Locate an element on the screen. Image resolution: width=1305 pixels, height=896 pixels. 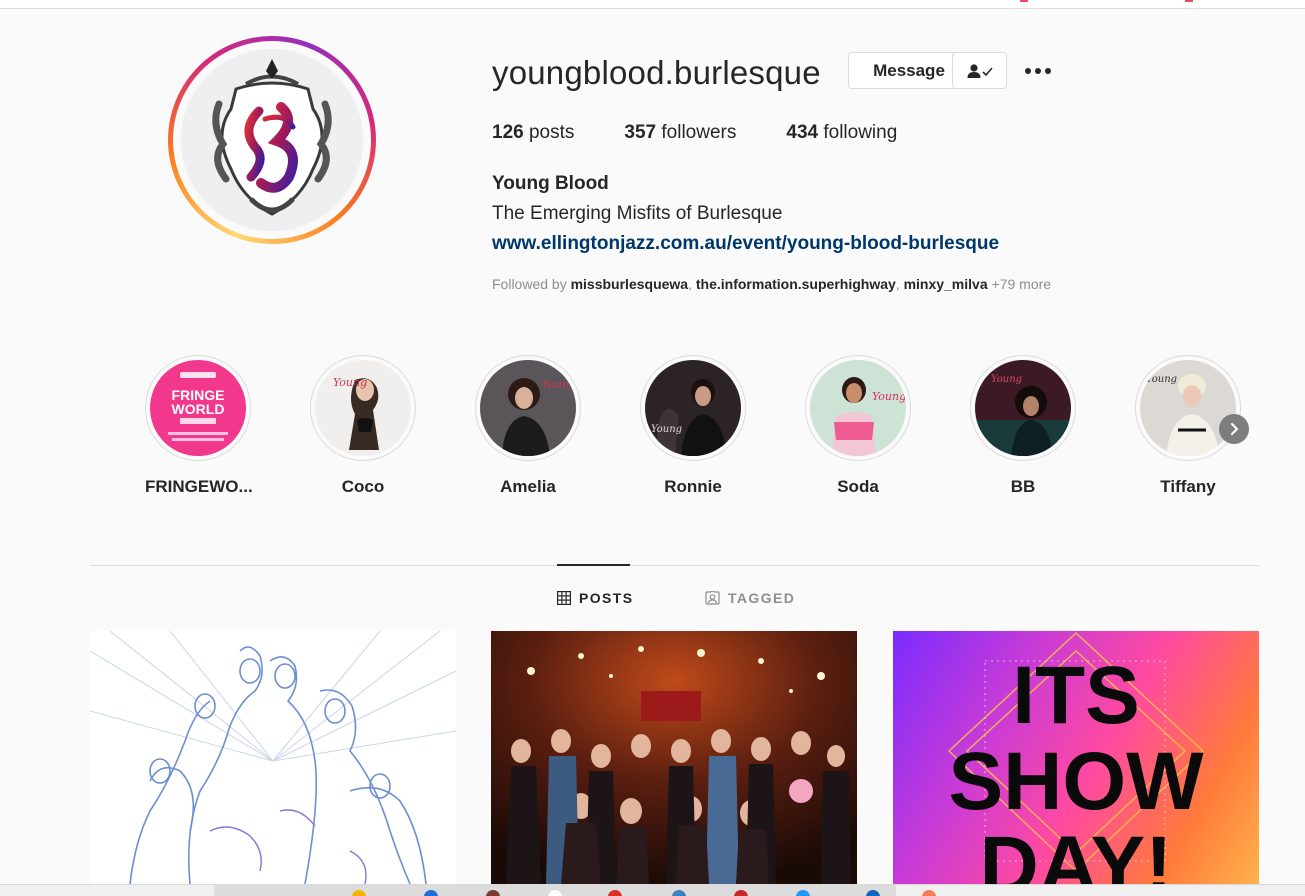
chevron-right-icon is located at coordinates (1234, 429).